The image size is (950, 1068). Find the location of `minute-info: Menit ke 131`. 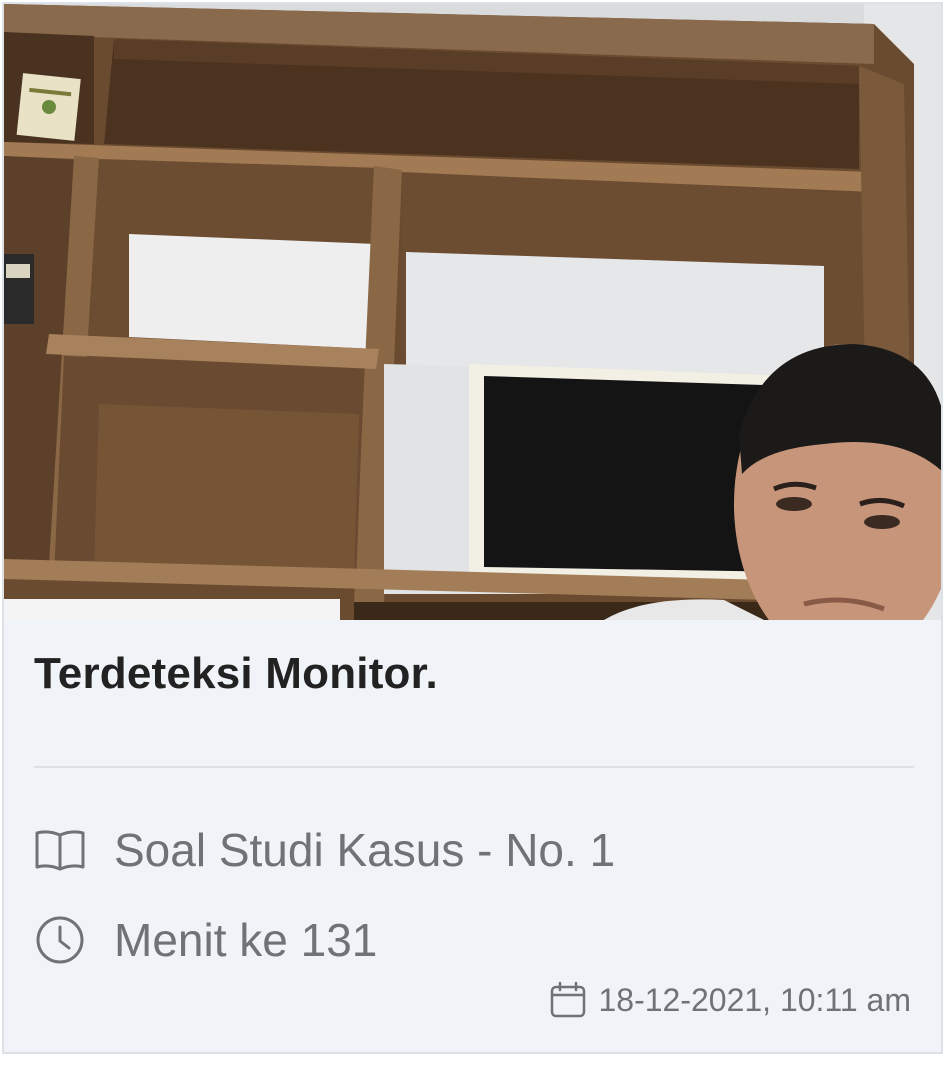

minute-info: Menit ke 131 is located at coordinates (205, 940).